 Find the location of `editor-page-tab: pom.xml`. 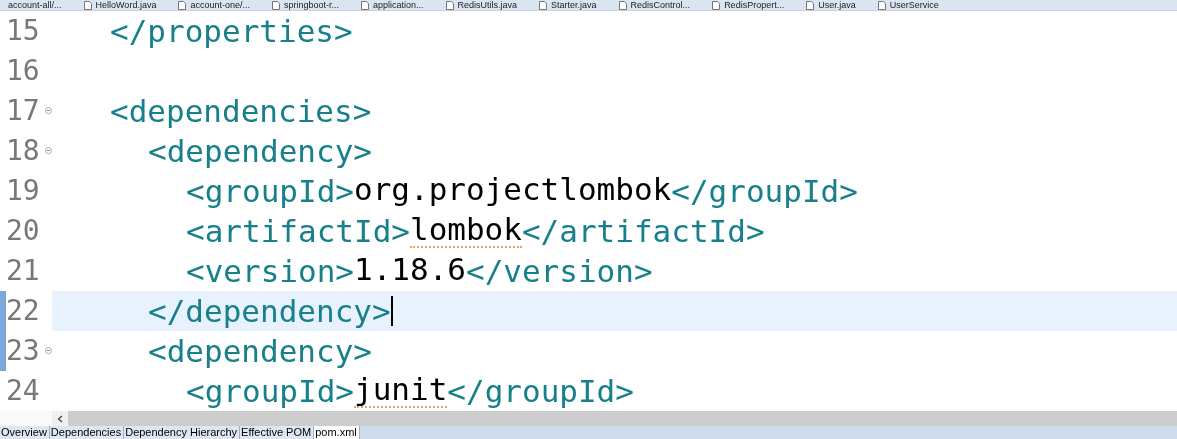

editor-page-tab: pom.xml is located at coordinates (337, 432).